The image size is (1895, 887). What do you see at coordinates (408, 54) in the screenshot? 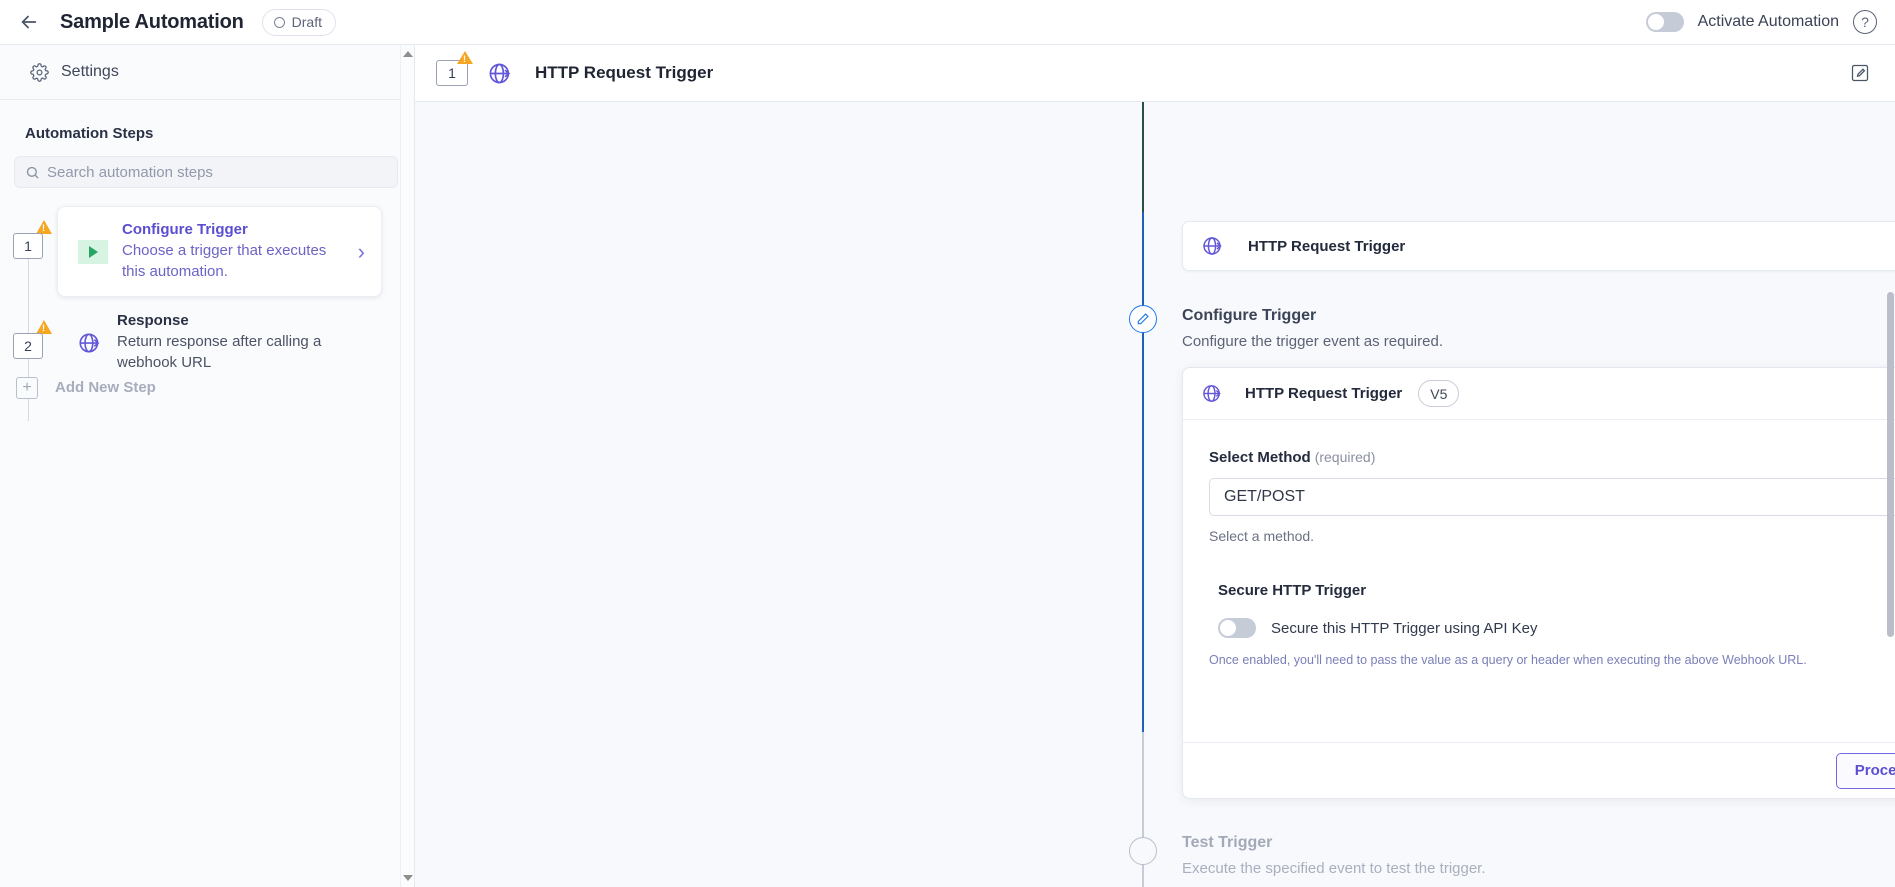
I see `scroll-up-arrow-icon` at bounding box center [408, 54].